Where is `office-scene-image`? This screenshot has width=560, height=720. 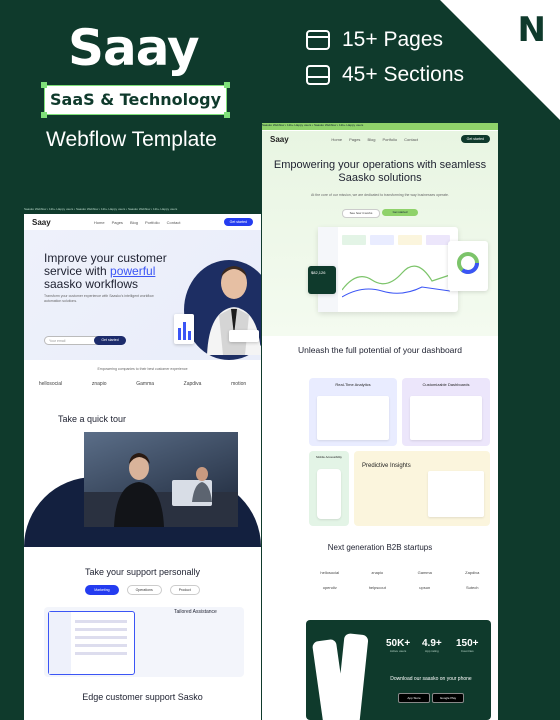 office-scene-image is located at coordinates (161, 490).